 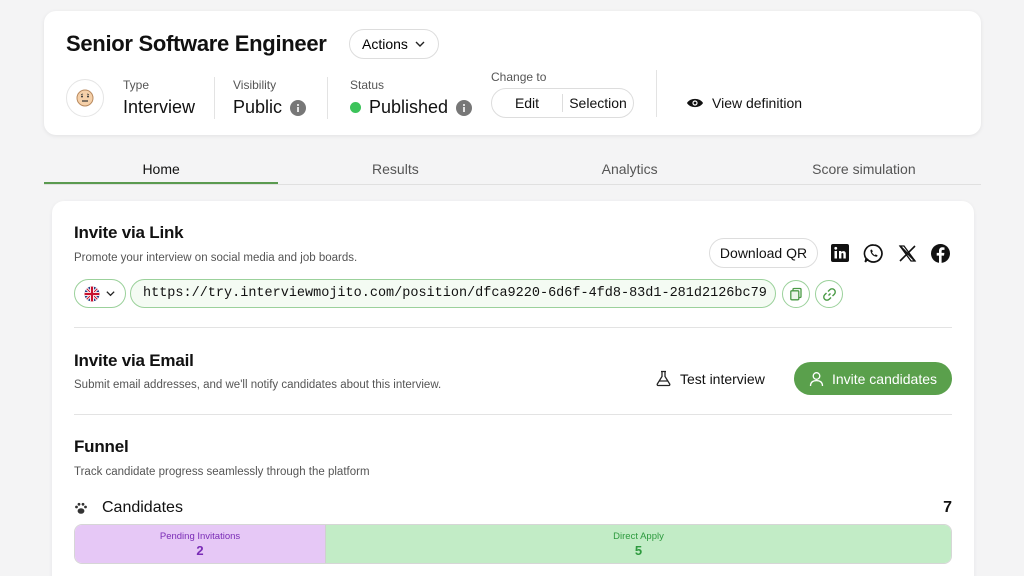 I want to click on change-to-segmented-control: Edit Selection, so click(x=562, y=103).